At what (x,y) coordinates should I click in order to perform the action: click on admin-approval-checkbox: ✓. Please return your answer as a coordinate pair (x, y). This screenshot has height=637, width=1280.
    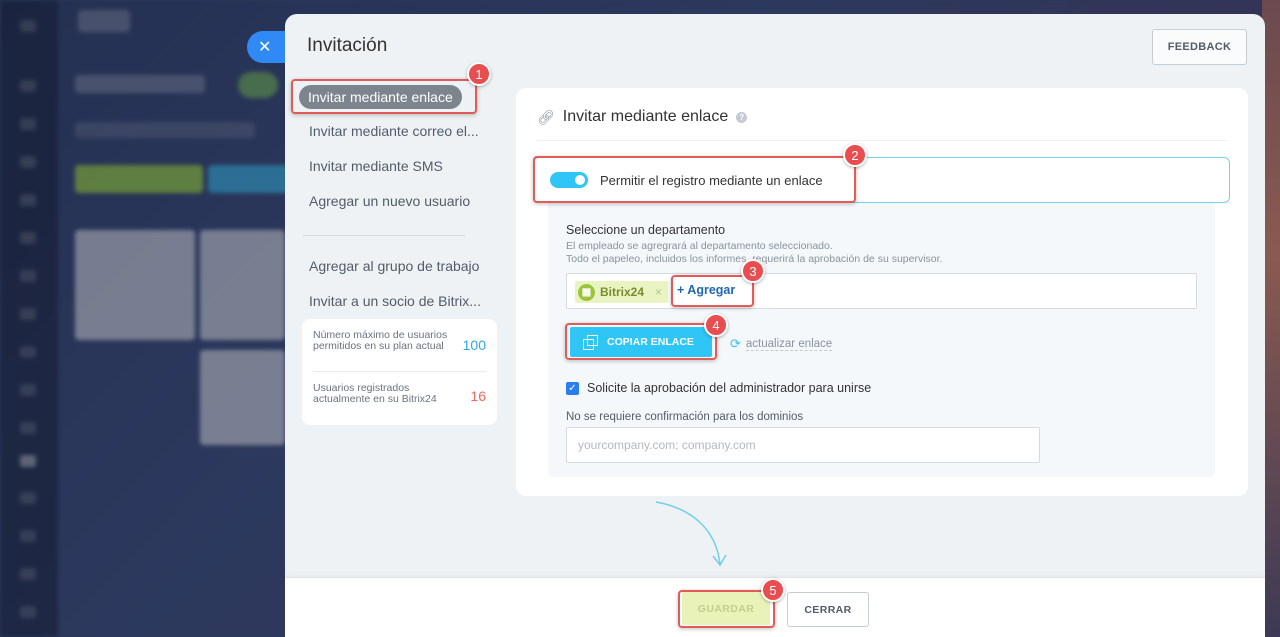
    Looking at the image, I should click on (572, 388).